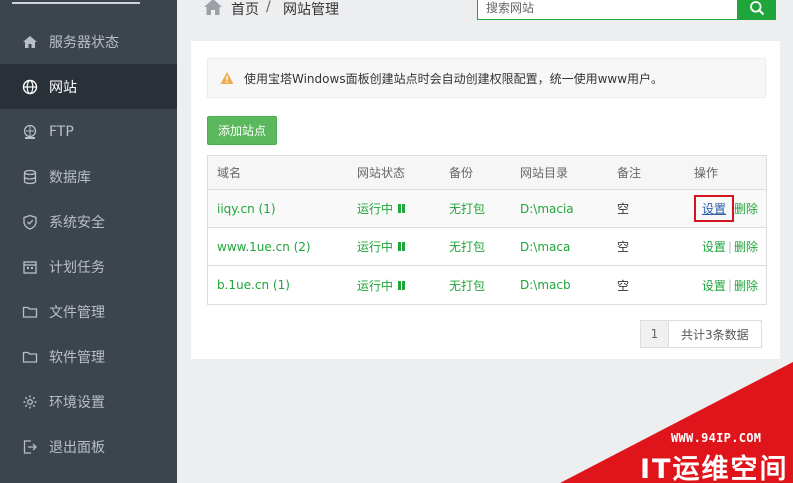  What do you see at coordinates (629, 173) in the screenshot?
I see `column-header-note: 备注` at bounding box center [629, 173].